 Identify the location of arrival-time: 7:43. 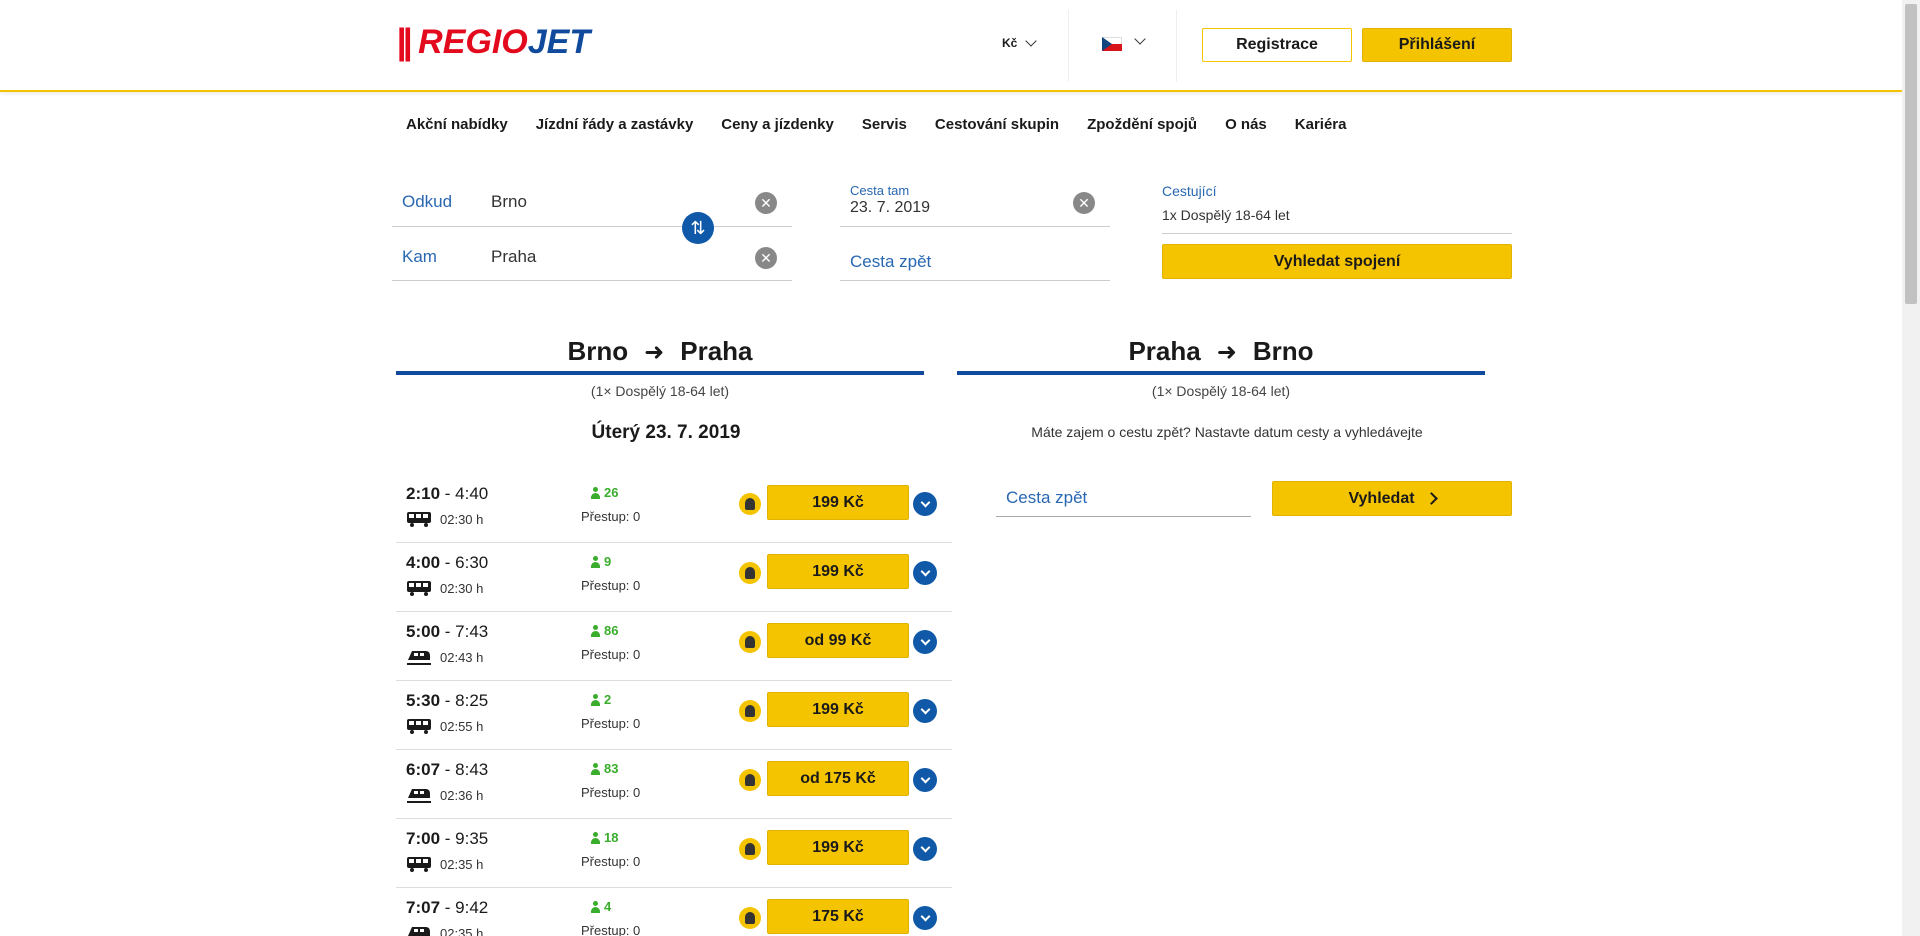
(472, 631).